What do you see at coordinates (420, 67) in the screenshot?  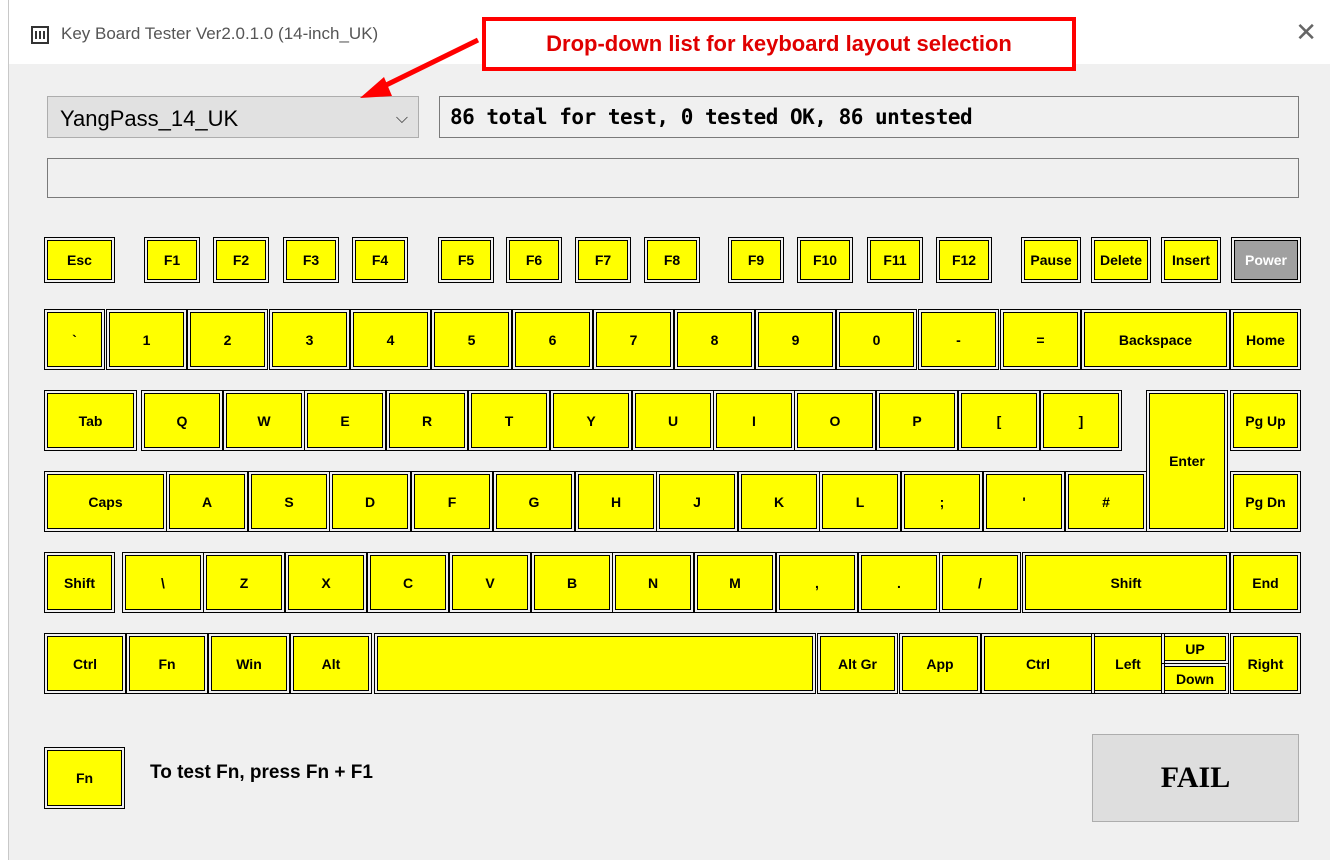 I see `annotation-arrow` at bounding box center [420, 67].